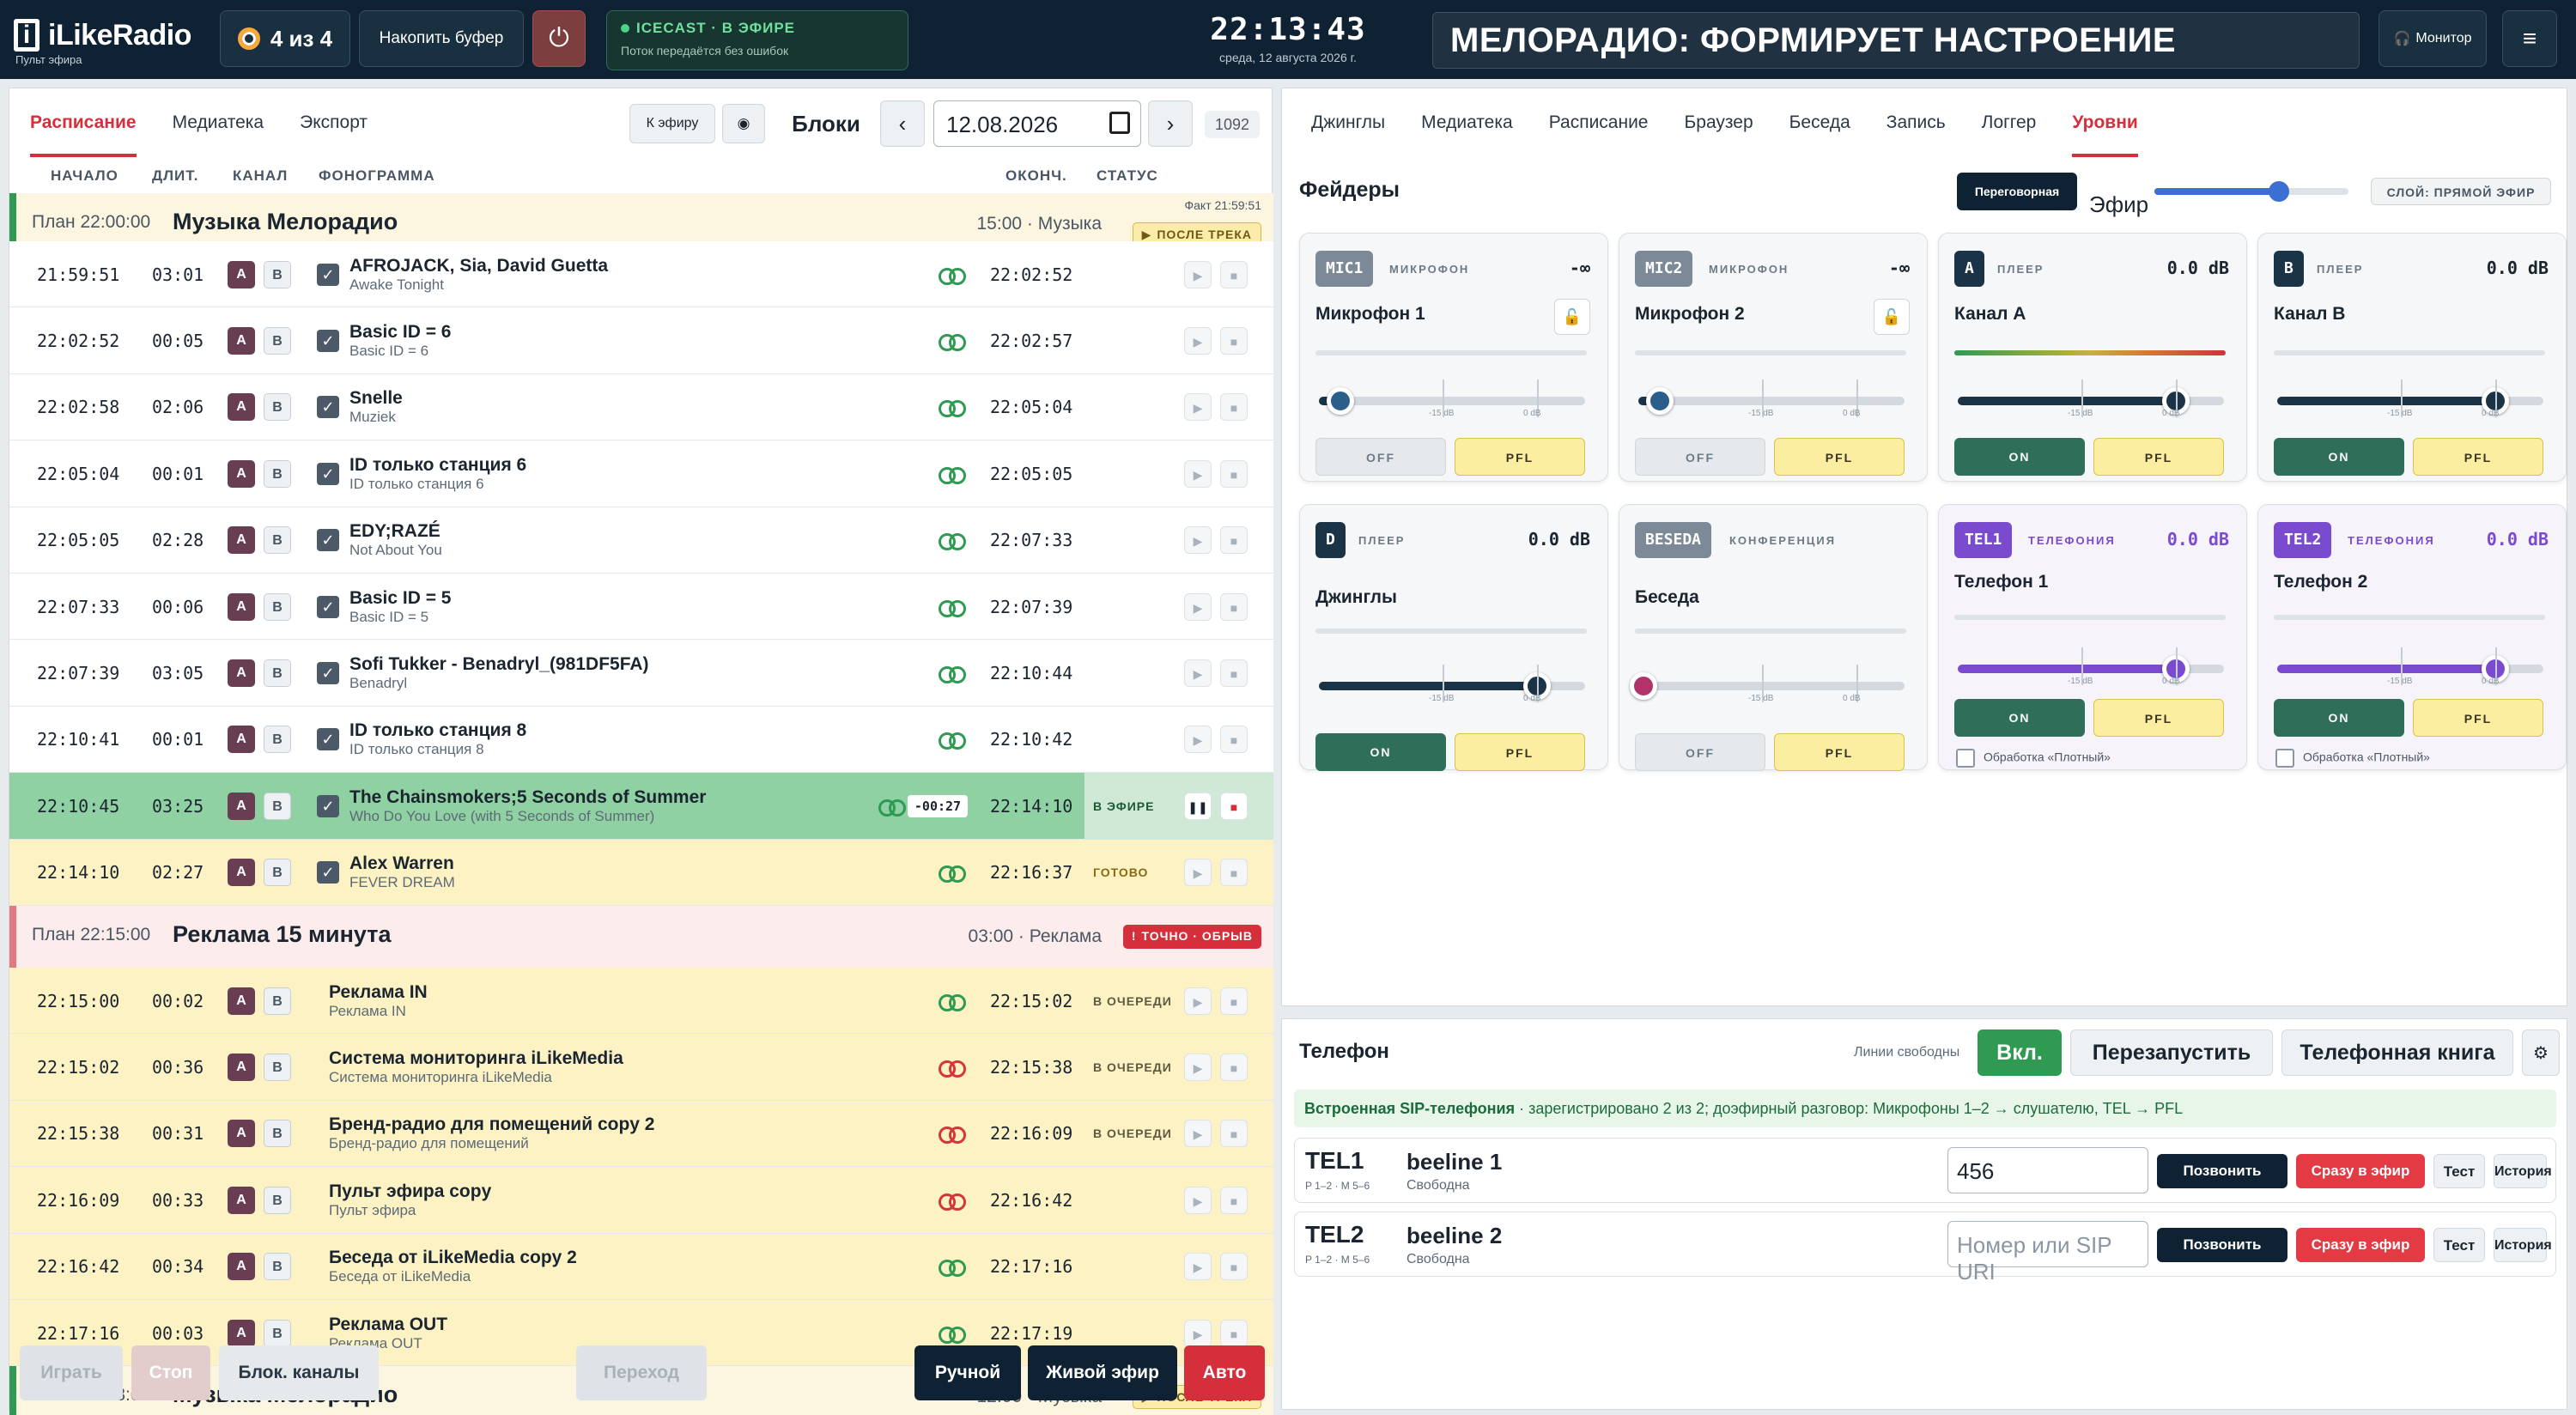  Describe the element at coordinates (2397, 1052) in the screenshot. I see `phonebook-button: Телефонная книга` at that location.